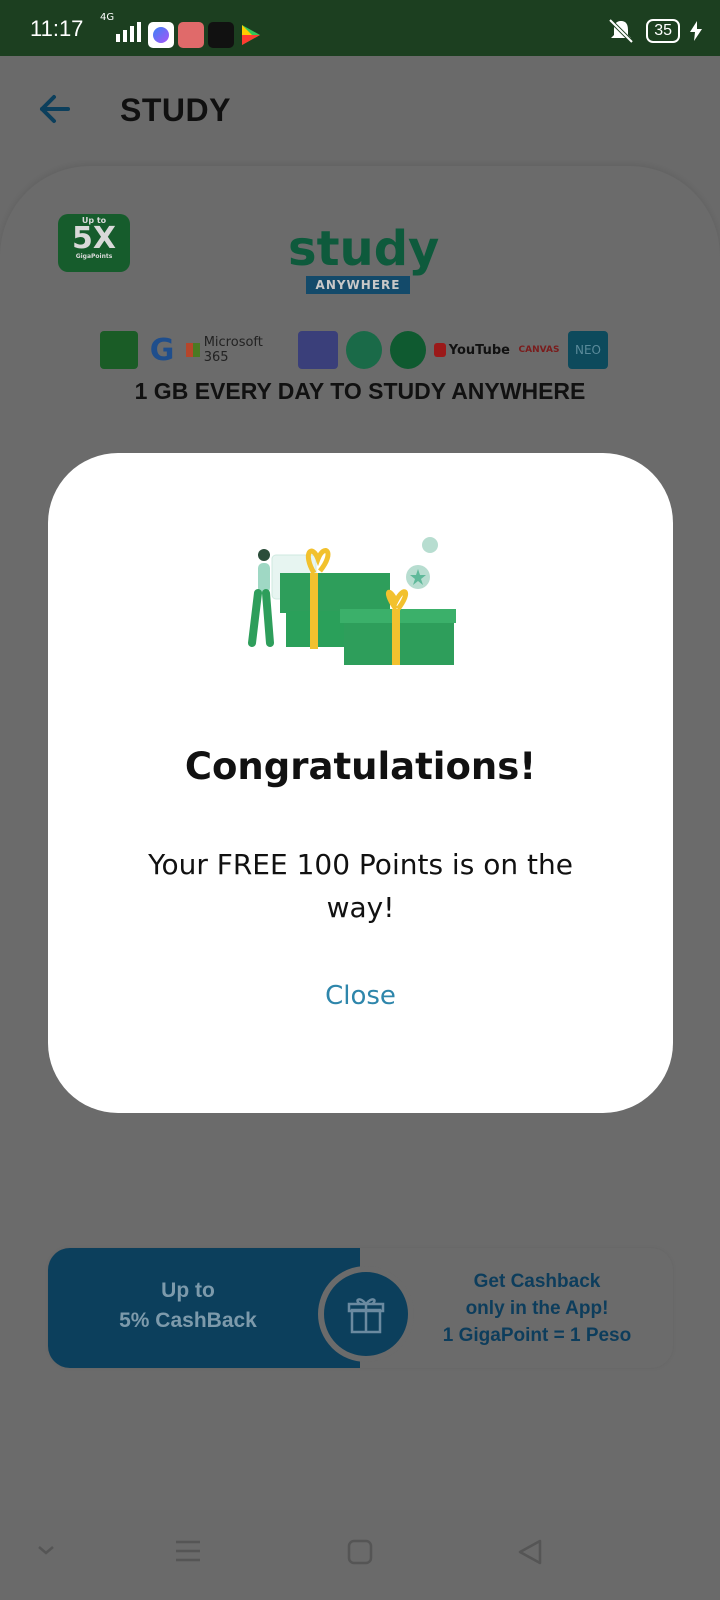 Image resolution: width=720 pixels, height=1600 pixels. Describe the element at coordinates (360, 1552) in the screenshot. I see `home-icon` at that location.